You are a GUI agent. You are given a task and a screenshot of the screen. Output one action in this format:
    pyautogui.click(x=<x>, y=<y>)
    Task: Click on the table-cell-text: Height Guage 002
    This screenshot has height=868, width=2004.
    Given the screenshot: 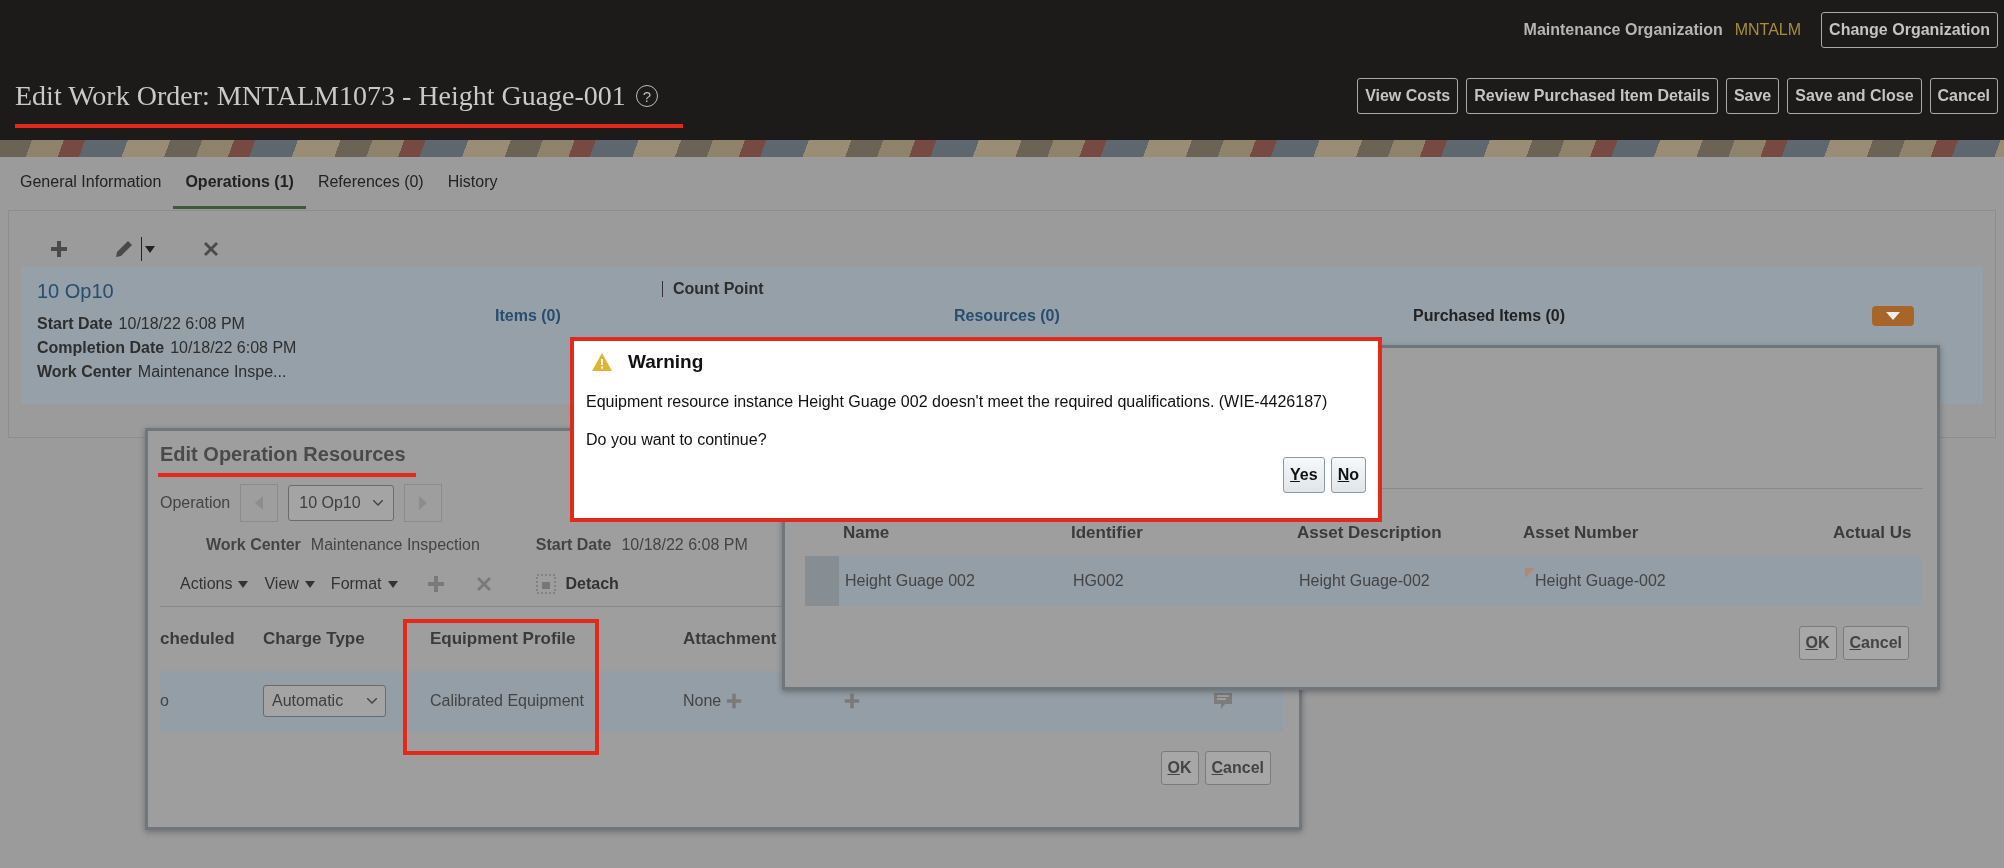 What is the action you would take?
    pyautogui.click(x=910, y=581)
    